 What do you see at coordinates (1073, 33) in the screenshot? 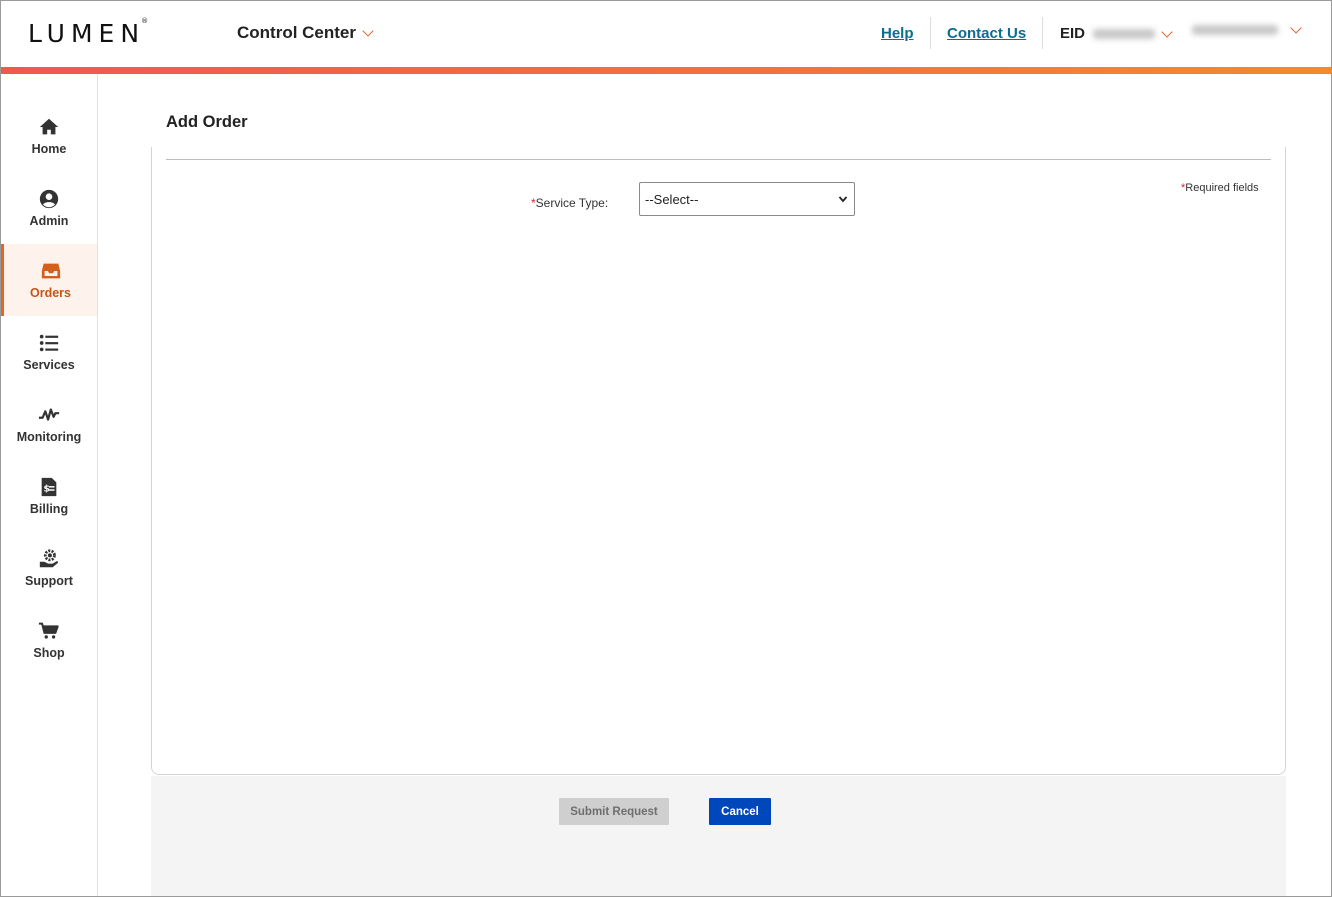
I see `eid-label: EID` at bounding box center [1073, 33].